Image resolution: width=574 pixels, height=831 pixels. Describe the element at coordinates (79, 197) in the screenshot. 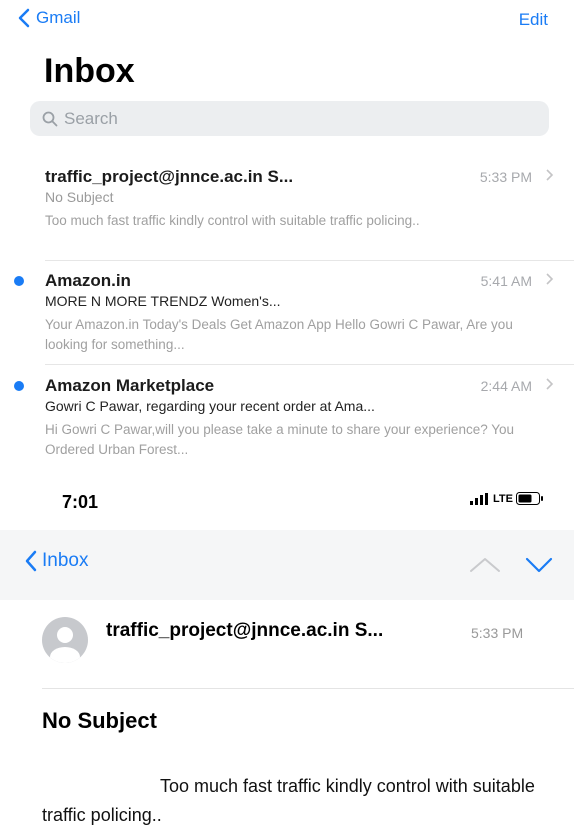

I see `email-subject: No Subject` at that location.